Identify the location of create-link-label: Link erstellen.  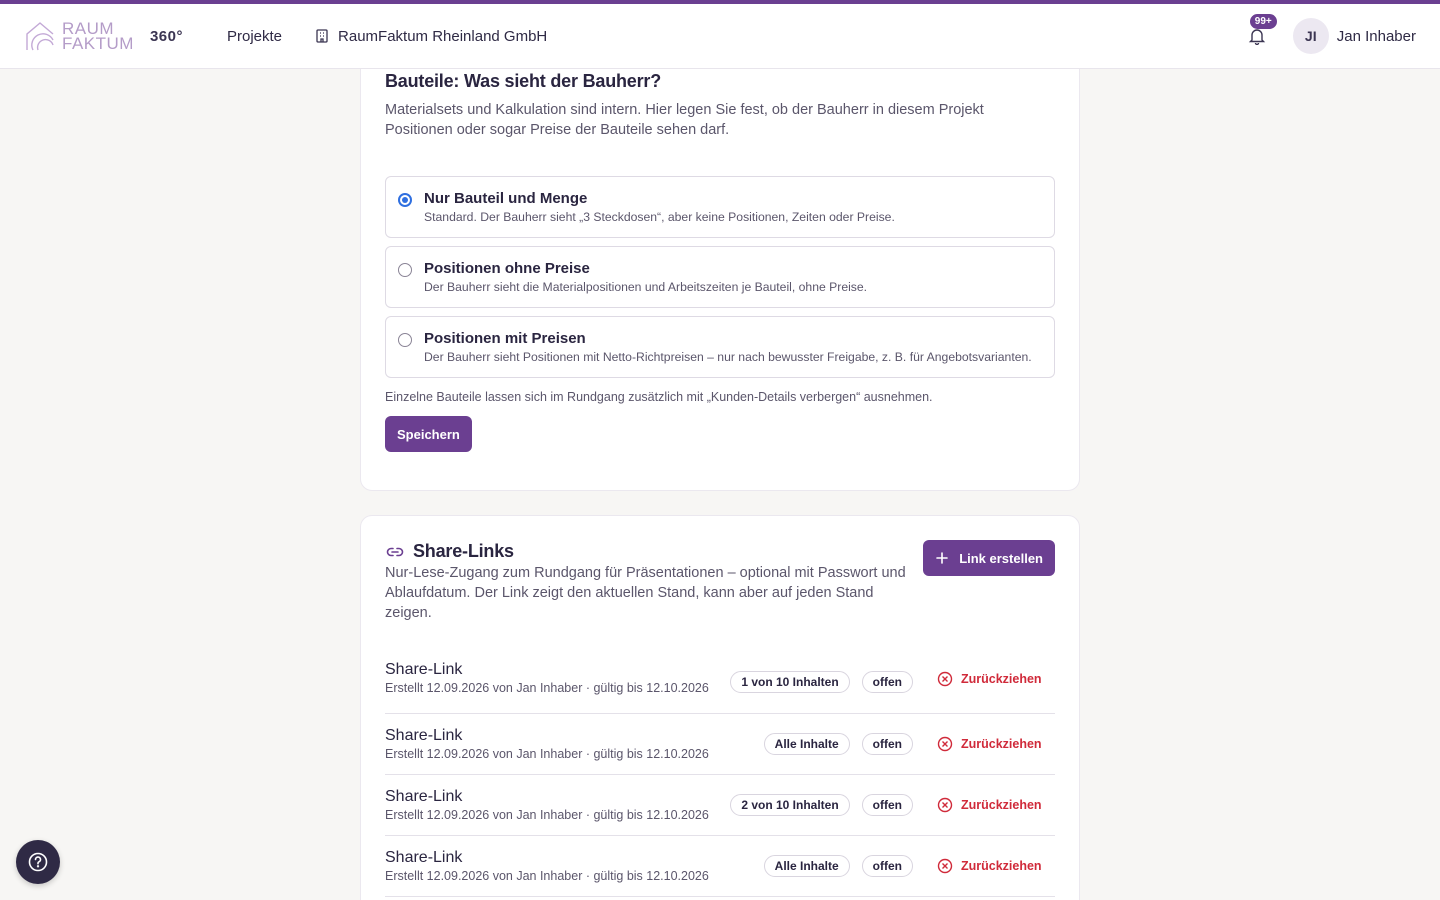
(1001, 558).